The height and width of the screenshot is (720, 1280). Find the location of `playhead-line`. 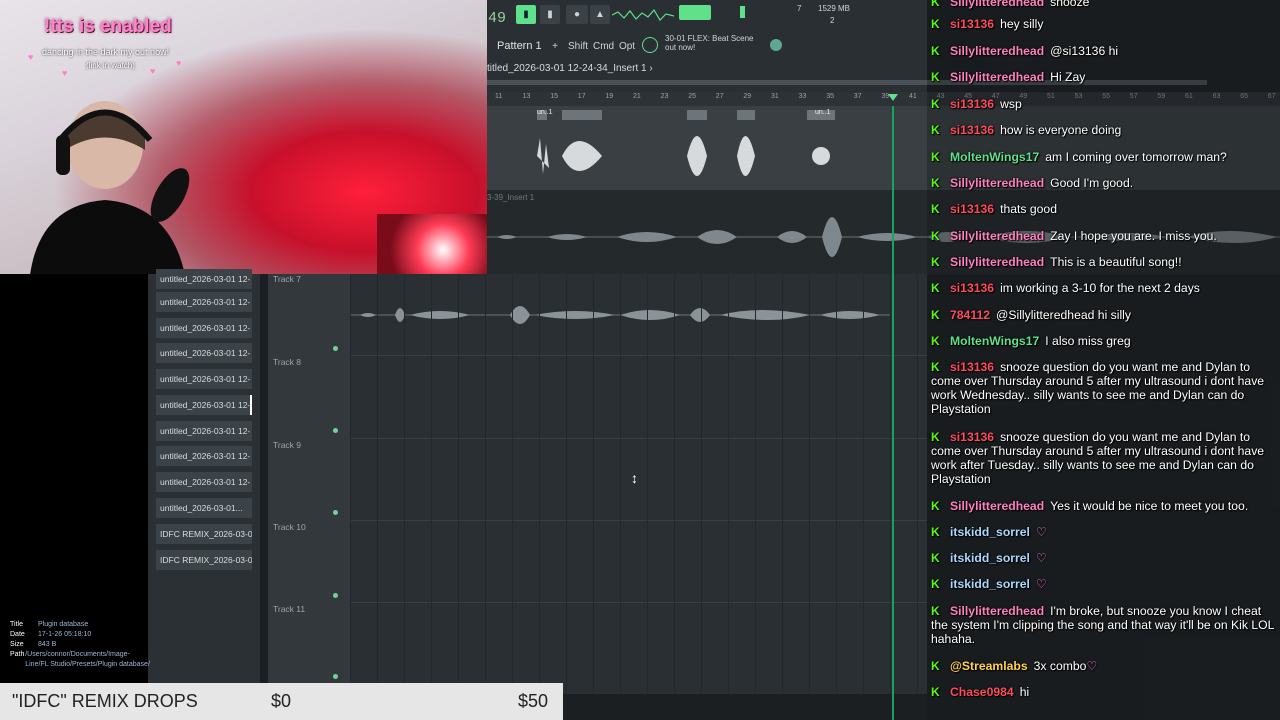

playhead-line is located at coordinates (893, 413).